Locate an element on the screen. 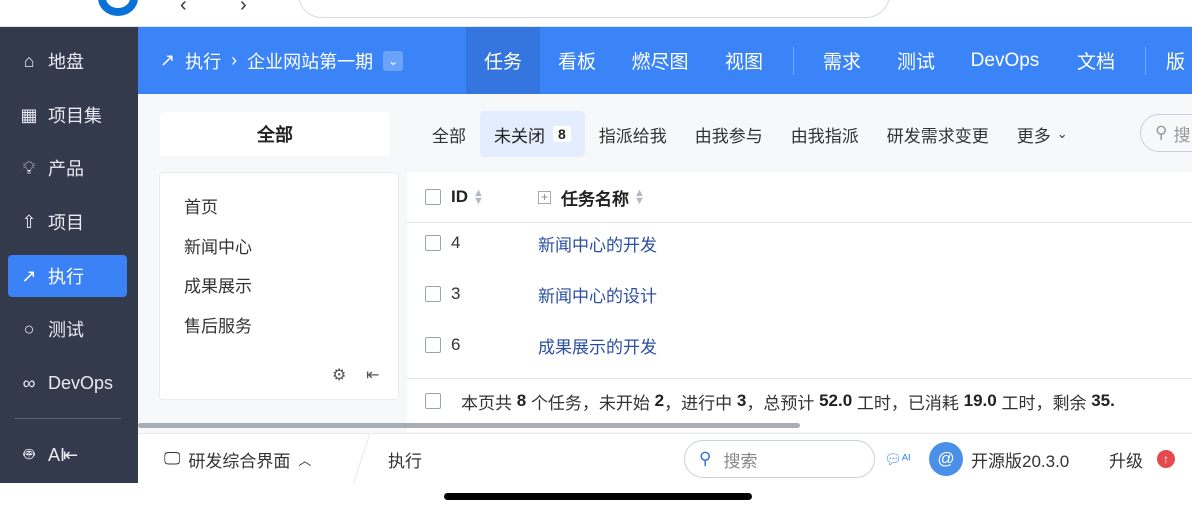 The height and width of the screenshot is (511, 1192). tree-node: 售后服务 is located at coordinates (218, 324).